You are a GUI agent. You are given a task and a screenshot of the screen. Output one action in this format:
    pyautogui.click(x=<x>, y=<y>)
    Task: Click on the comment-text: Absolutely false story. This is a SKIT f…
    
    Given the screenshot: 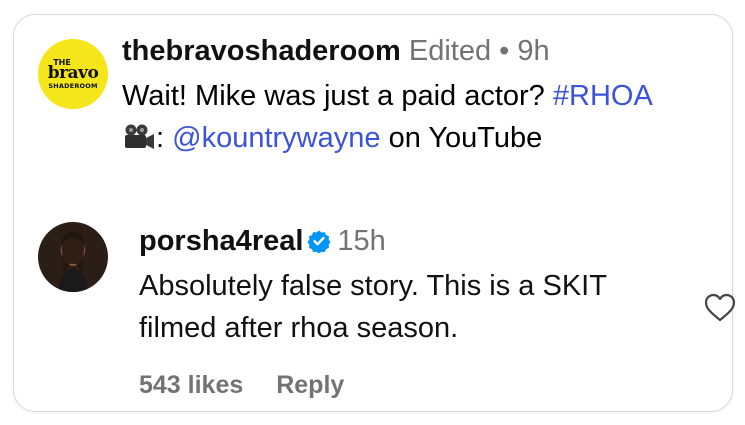 What is the action you would take?
    pyautogui.click(x=411, y=307)
    